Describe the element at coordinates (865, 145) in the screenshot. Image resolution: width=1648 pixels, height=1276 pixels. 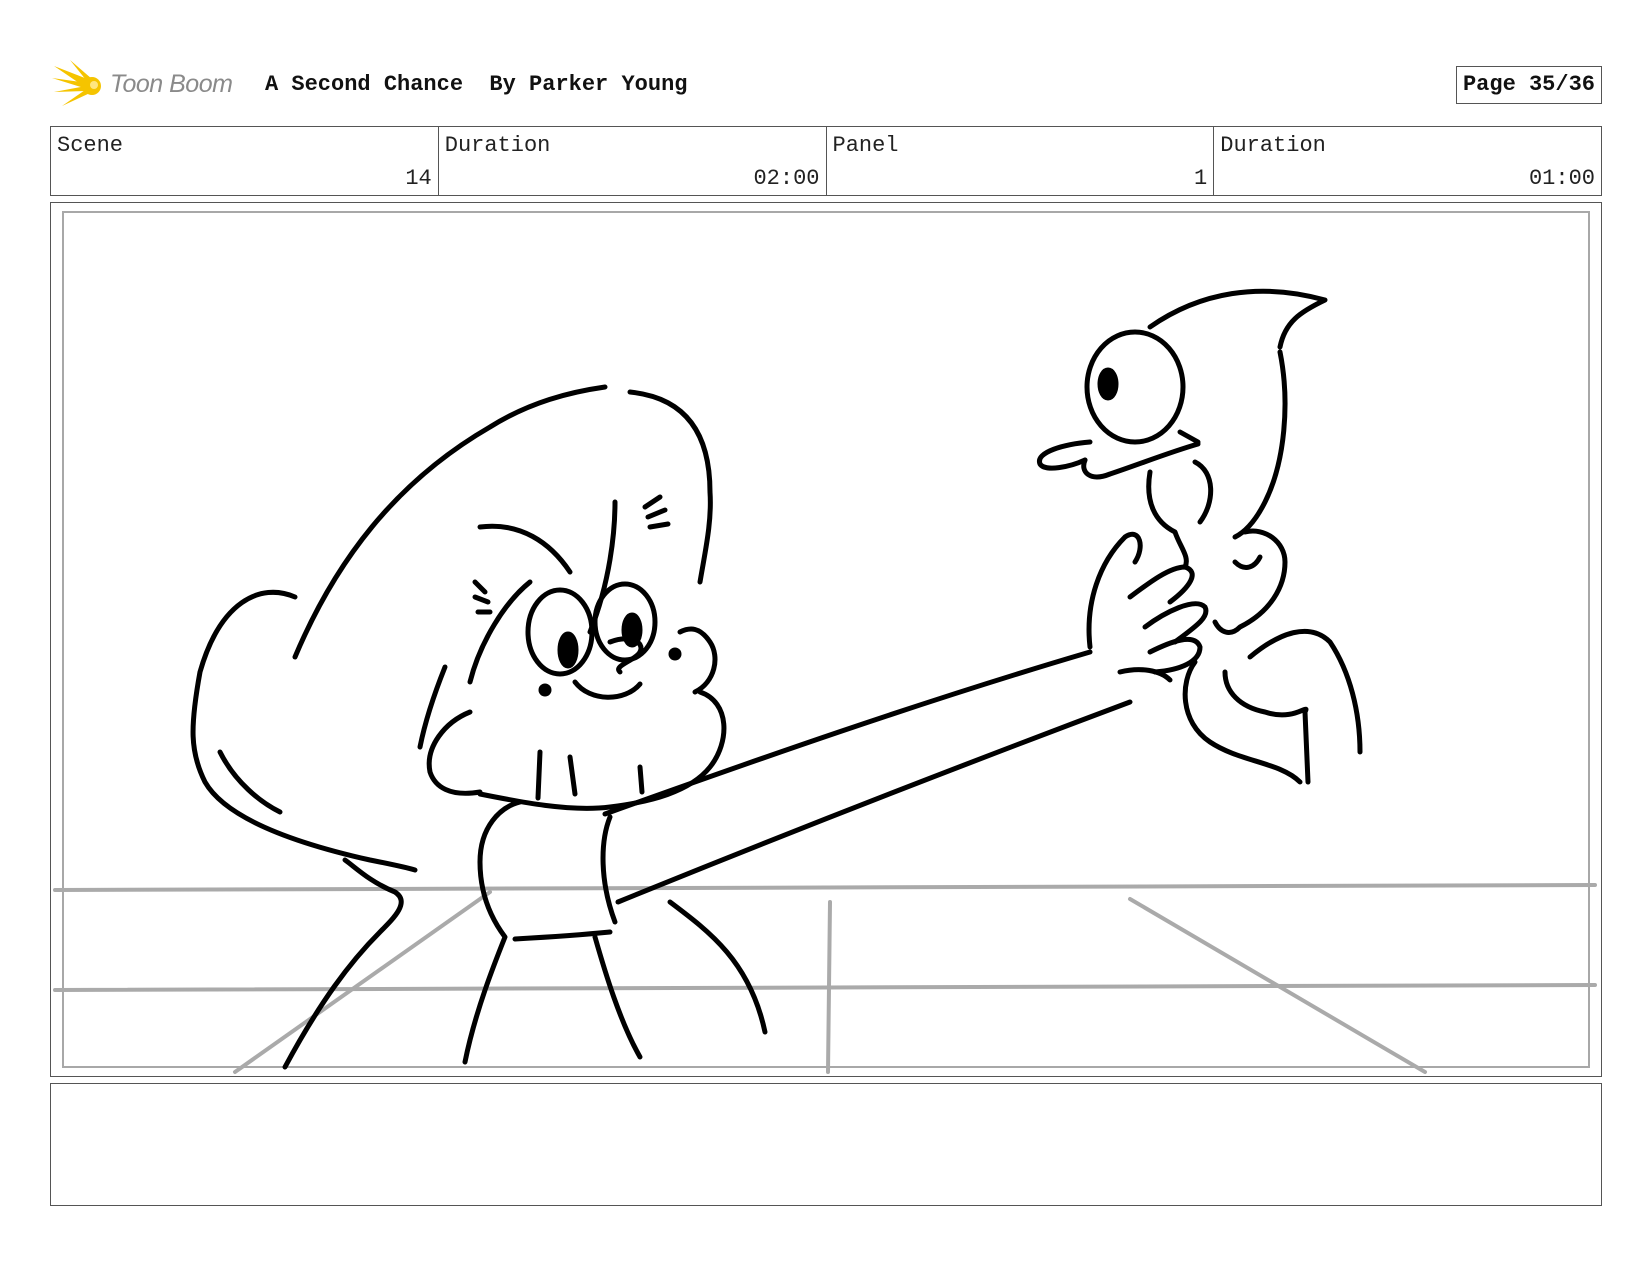
I see `panel-label: Panel` at that location.